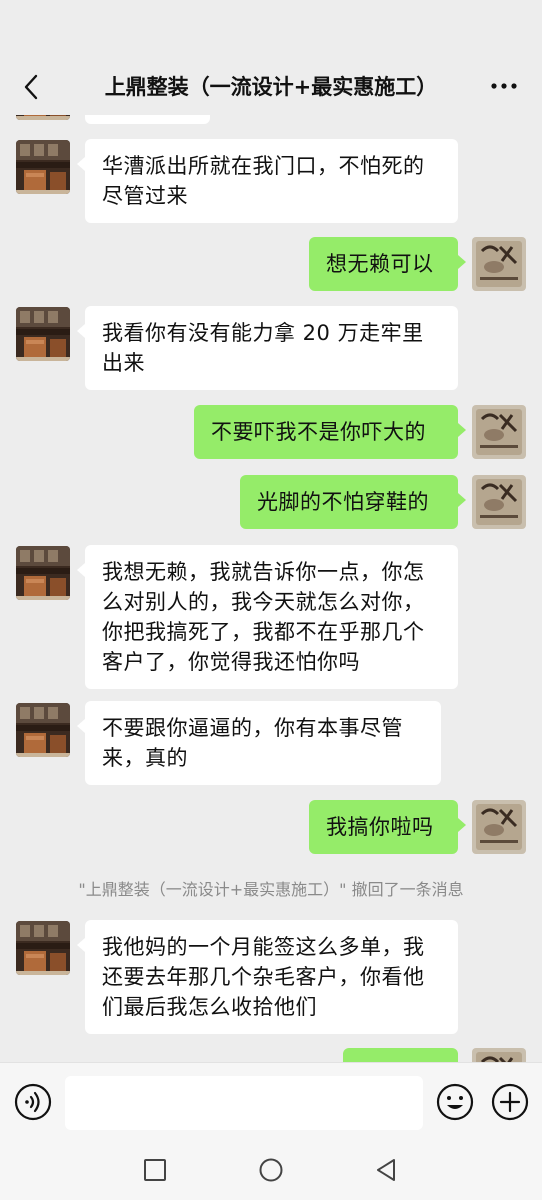  I want to click on triangle-back-icon, so click(386, 1170).